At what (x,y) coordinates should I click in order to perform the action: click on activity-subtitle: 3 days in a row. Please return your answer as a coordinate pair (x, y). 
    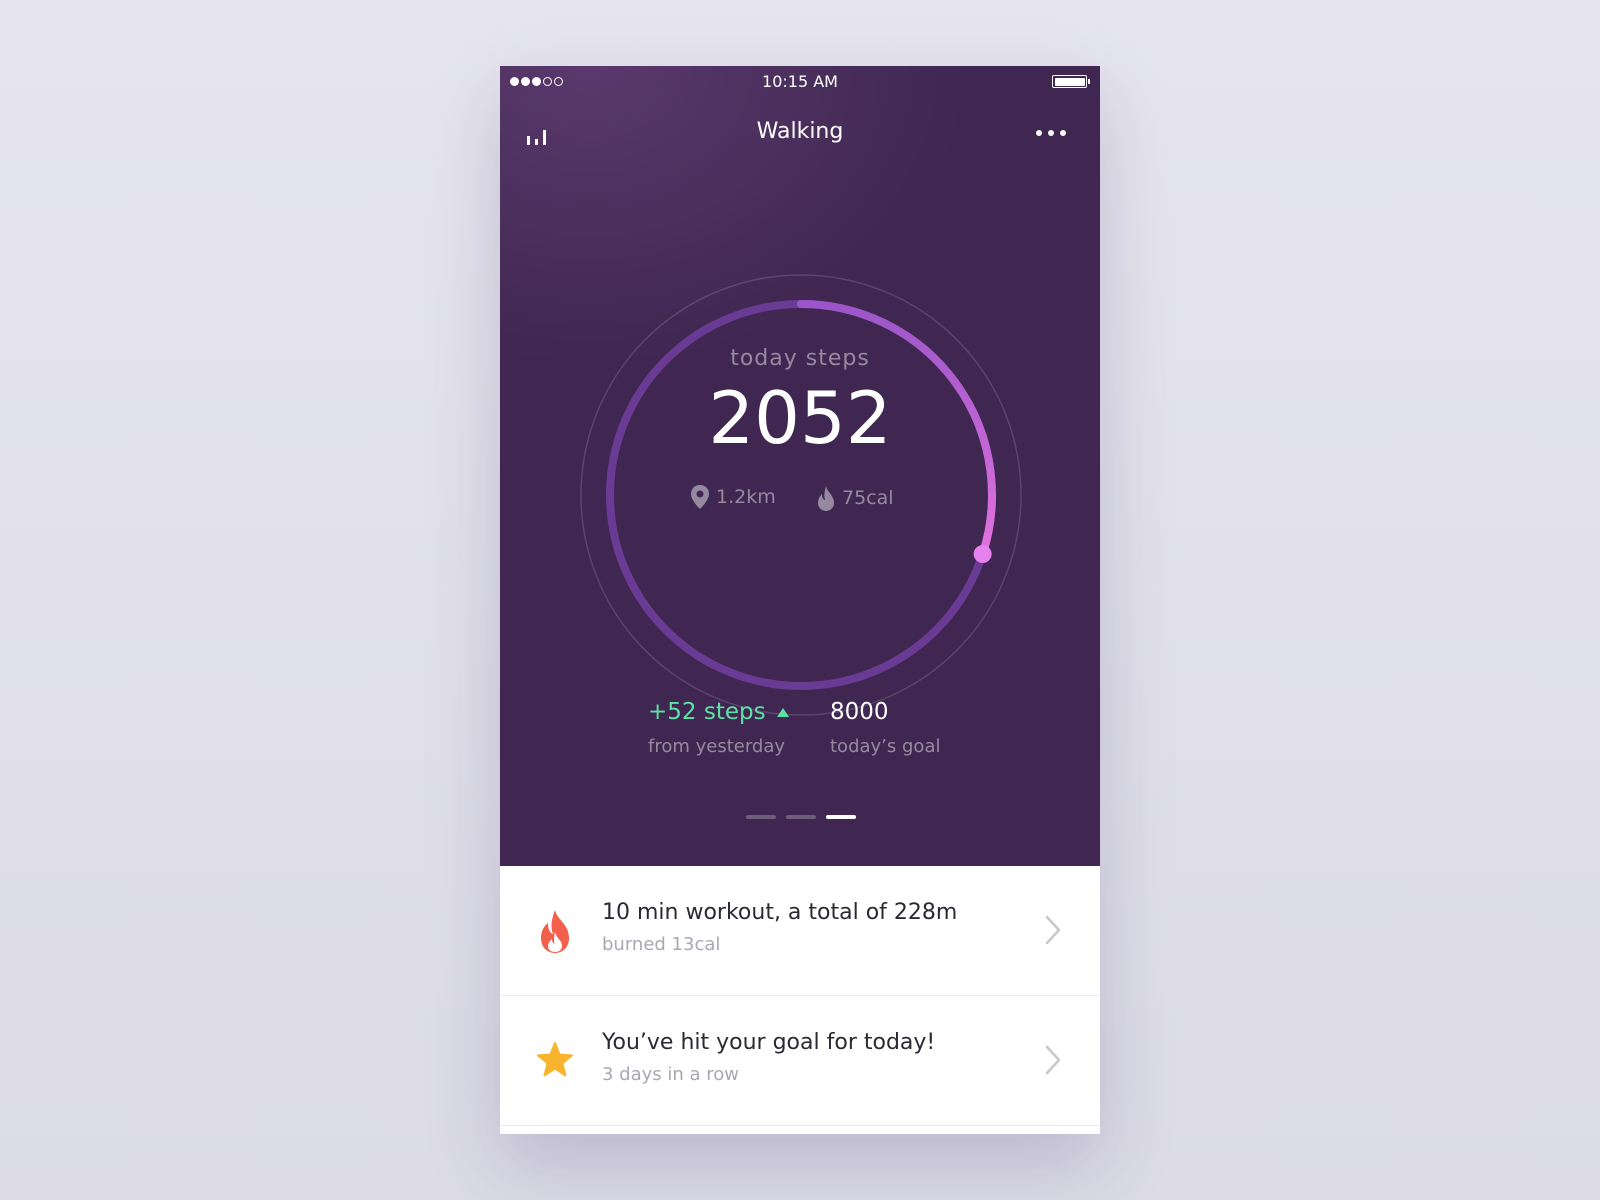
    Looking at the image, I should click on (671, 1074).